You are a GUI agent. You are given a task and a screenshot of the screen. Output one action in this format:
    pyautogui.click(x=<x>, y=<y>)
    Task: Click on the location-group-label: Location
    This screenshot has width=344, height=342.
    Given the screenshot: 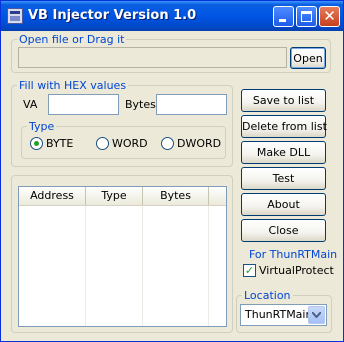 What is the action you would take?
    pyautogui.click(x=267, y=295)
    